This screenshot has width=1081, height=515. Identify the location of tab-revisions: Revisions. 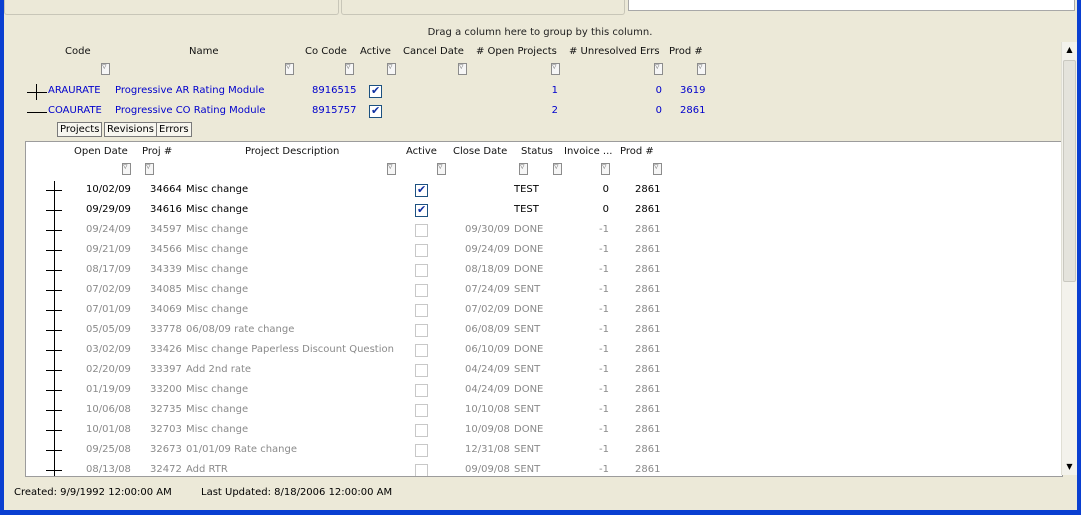
(131, 129).